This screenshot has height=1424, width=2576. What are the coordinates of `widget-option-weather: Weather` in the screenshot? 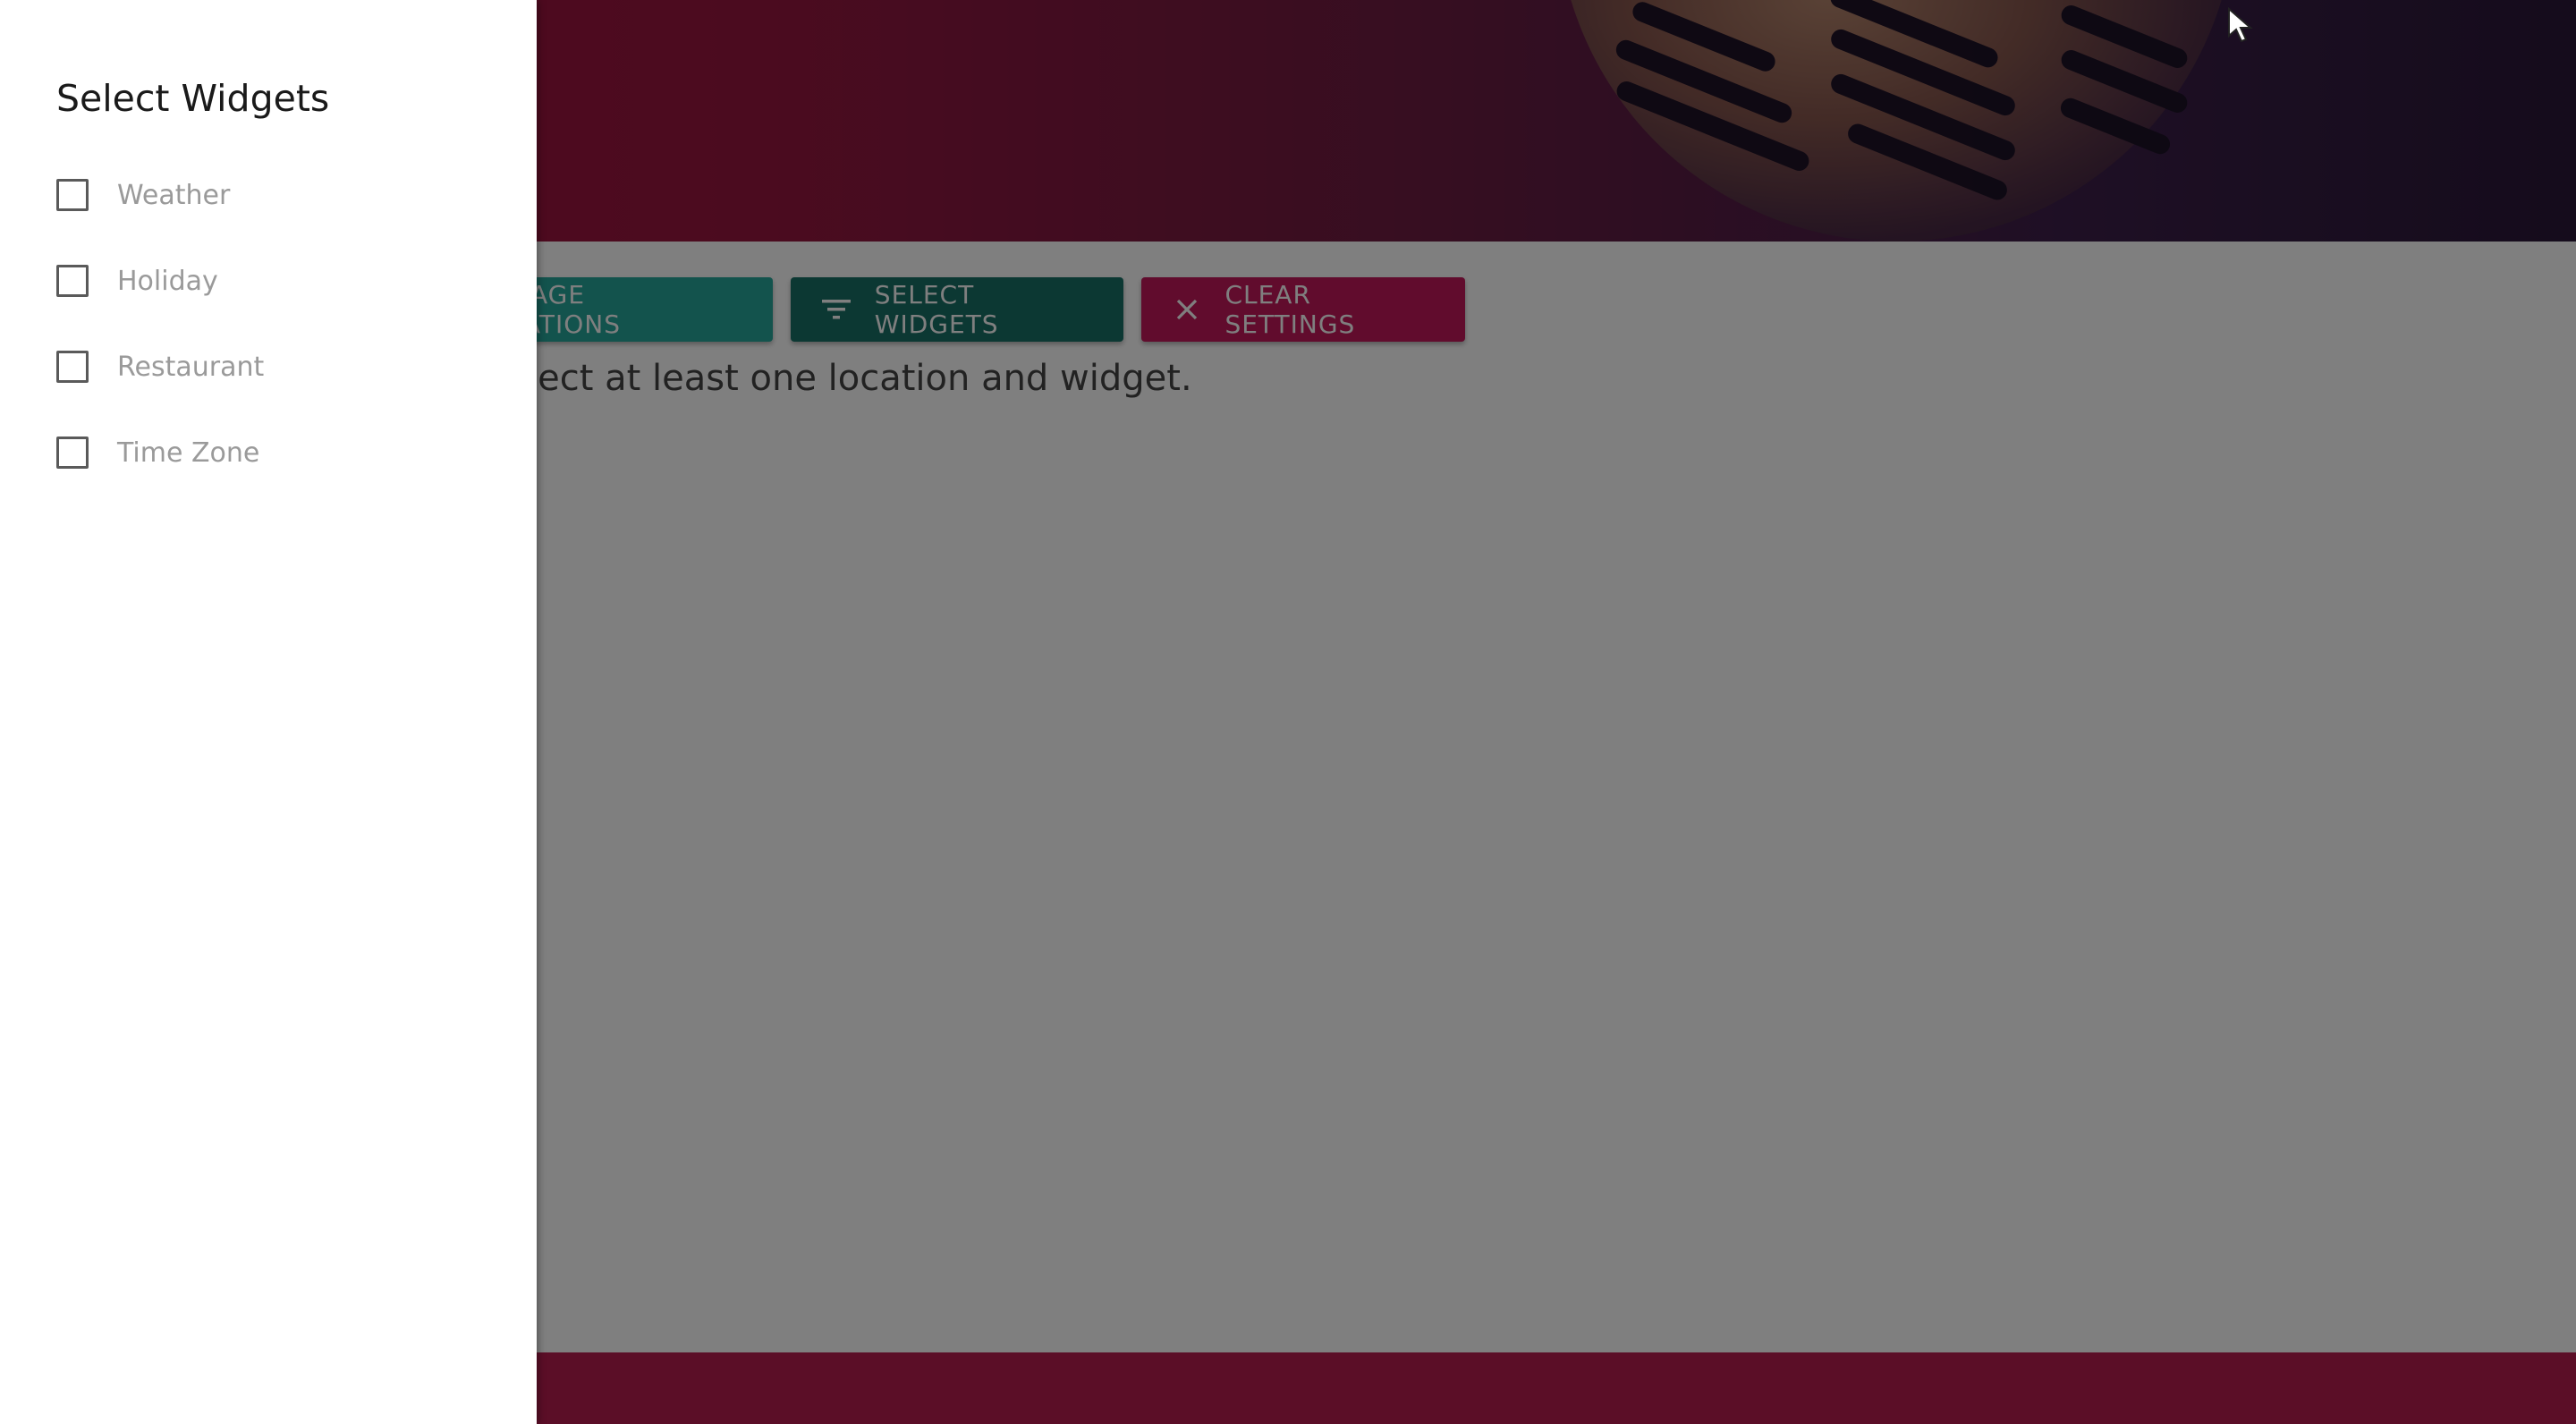 It's located at (143, 195).